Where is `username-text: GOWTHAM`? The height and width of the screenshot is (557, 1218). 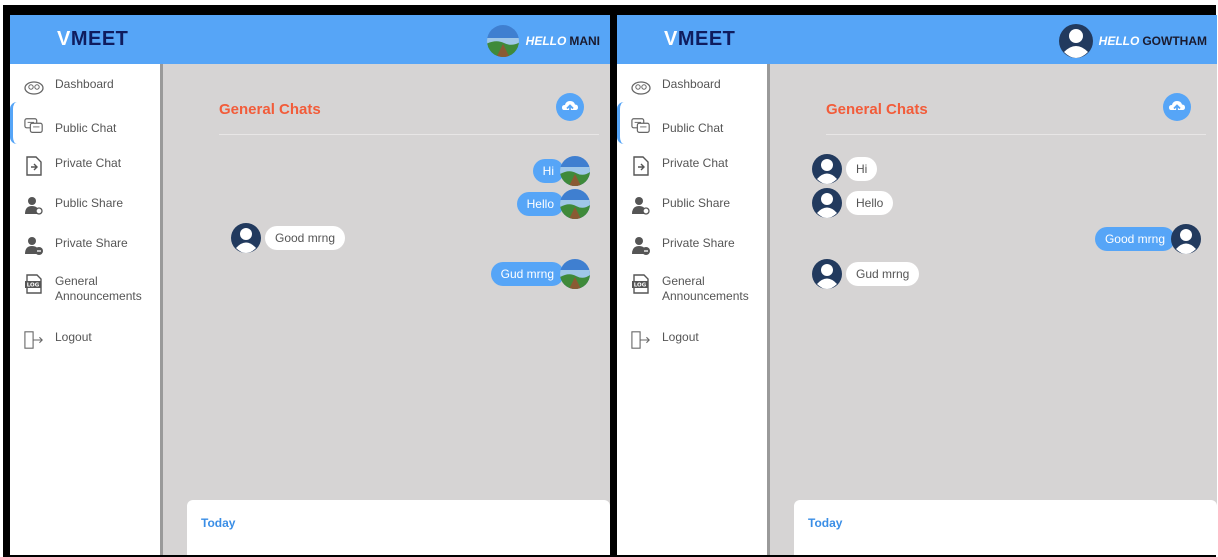
username-text: GOWTHAM is located at coordinates (1174, 41).